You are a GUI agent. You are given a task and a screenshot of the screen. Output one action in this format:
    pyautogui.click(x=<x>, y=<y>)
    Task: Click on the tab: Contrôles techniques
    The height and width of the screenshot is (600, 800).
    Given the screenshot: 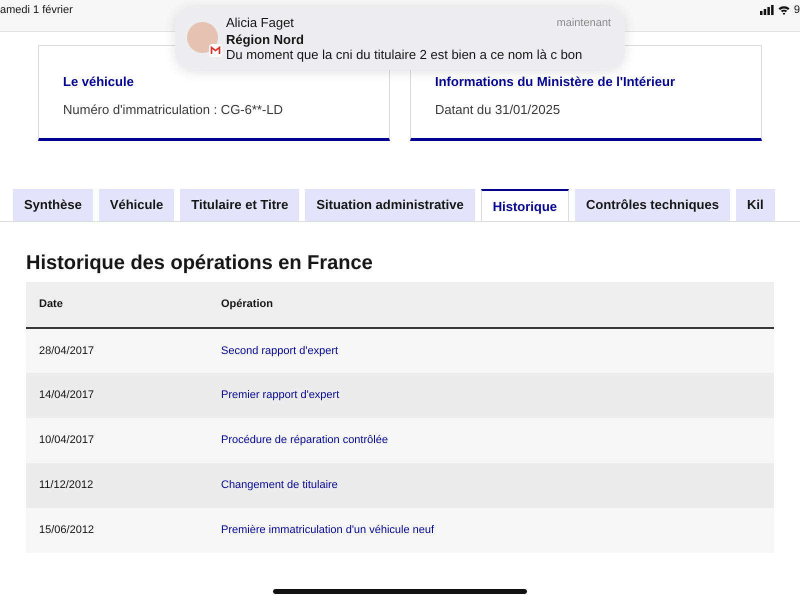 What is the action you would take?
    pyautogui.click(x=652, y=205)
    